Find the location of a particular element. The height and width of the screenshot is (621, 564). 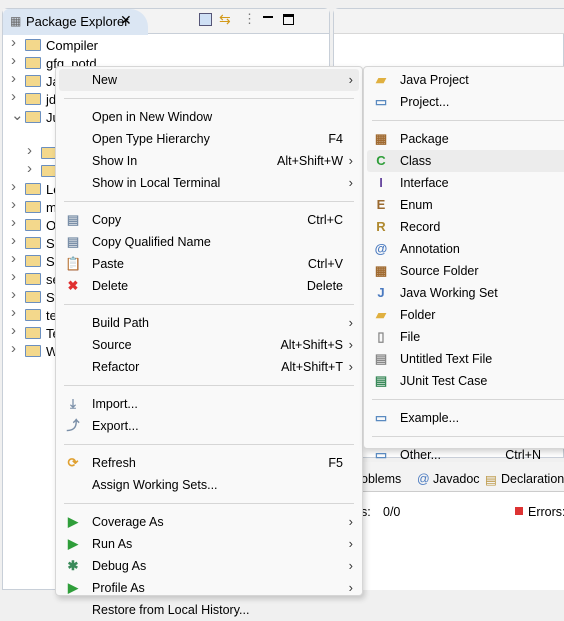

menu-item-untitled-text-file: ▤ Untitled Text File is located at coordinates (465, 359).